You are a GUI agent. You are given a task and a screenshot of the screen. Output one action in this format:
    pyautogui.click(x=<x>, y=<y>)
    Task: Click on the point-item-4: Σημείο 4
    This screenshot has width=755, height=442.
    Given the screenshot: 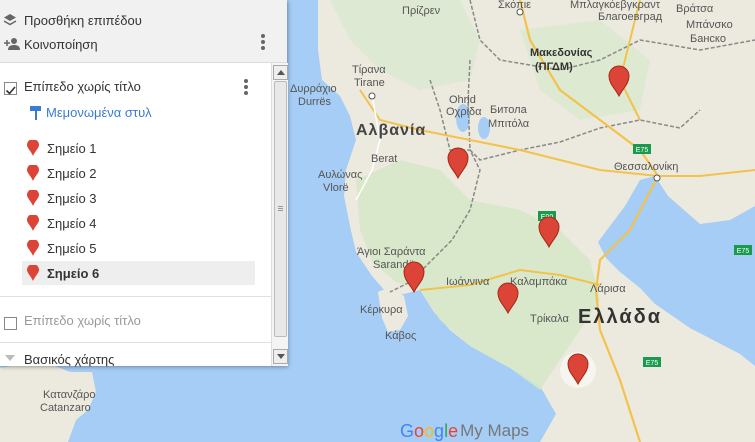 What is the action you would take?
    pyautogui.click(x=138, y=223)
    